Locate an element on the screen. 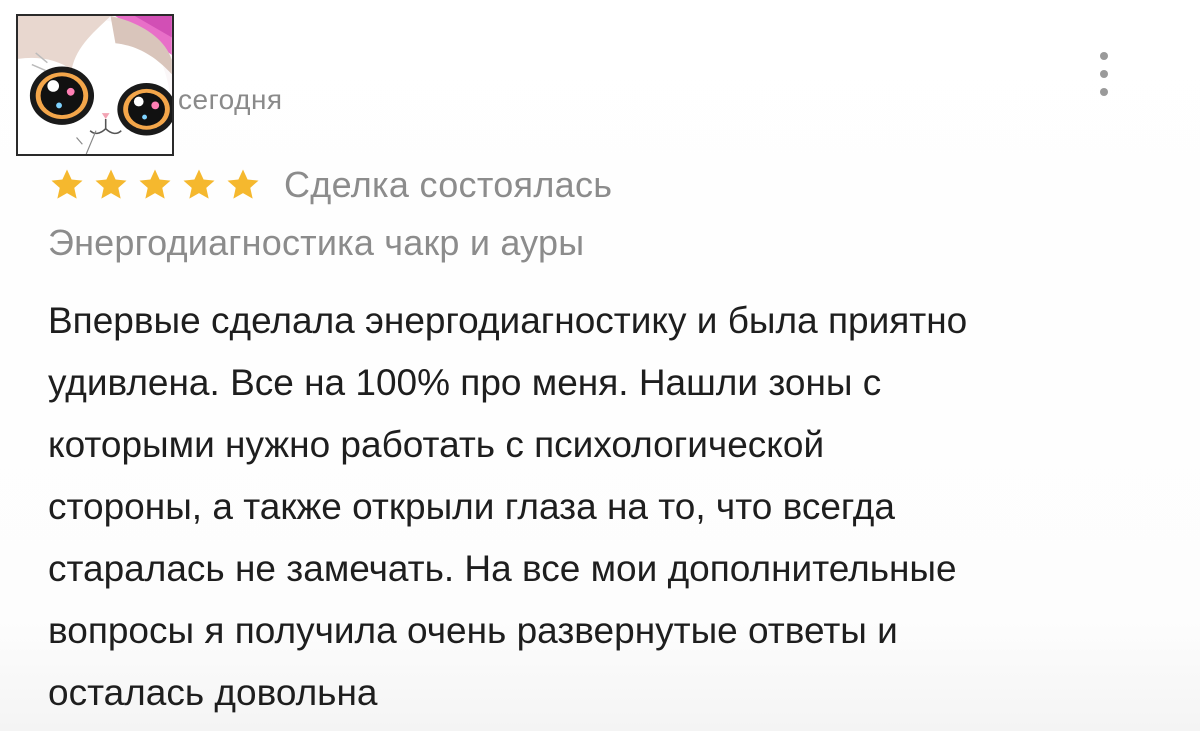 The width and height of the screenshot is (1200, 731). cat-avatar-image is located at coordinates (95, 85).